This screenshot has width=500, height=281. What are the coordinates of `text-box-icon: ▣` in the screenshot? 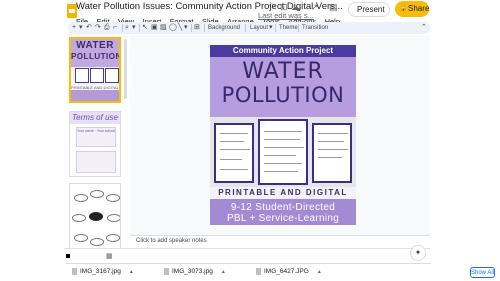 It's located at (154, 28).